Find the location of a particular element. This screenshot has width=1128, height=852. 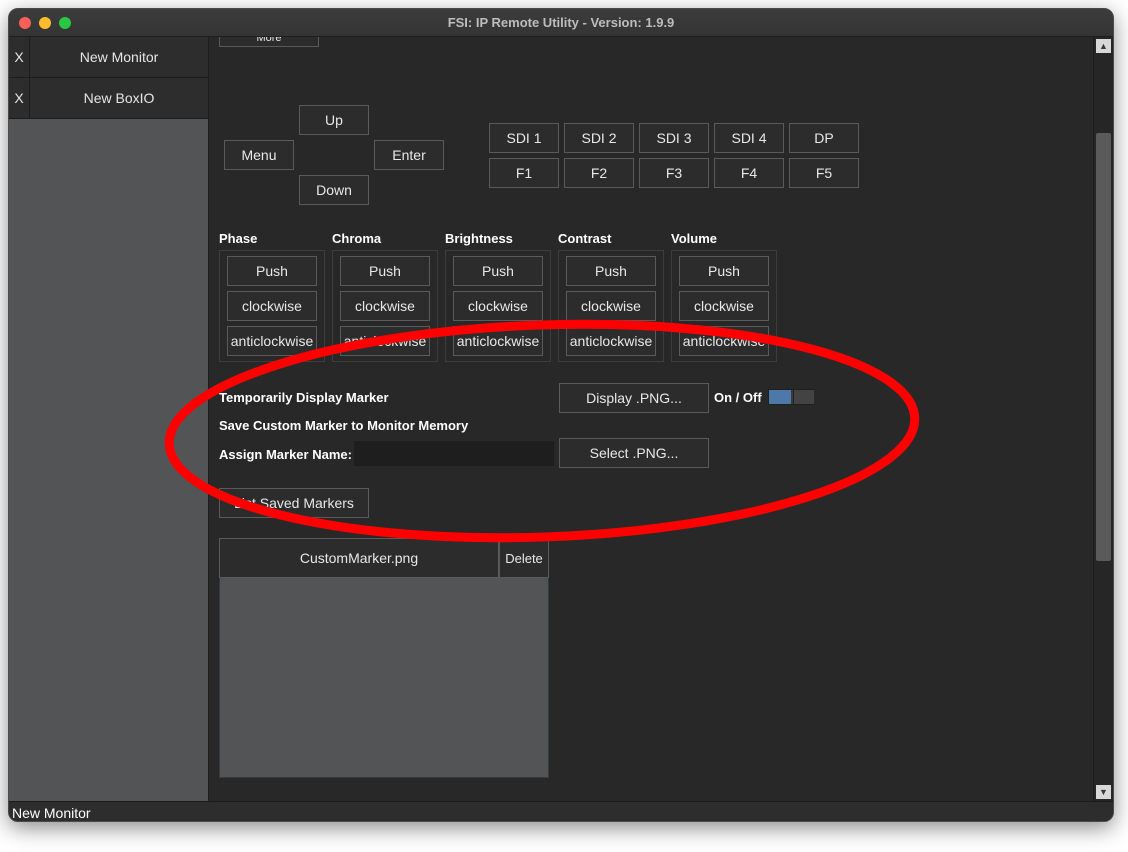

sidebar-item-new-monitor: X New Monitor is located at coordinates (108, 57).